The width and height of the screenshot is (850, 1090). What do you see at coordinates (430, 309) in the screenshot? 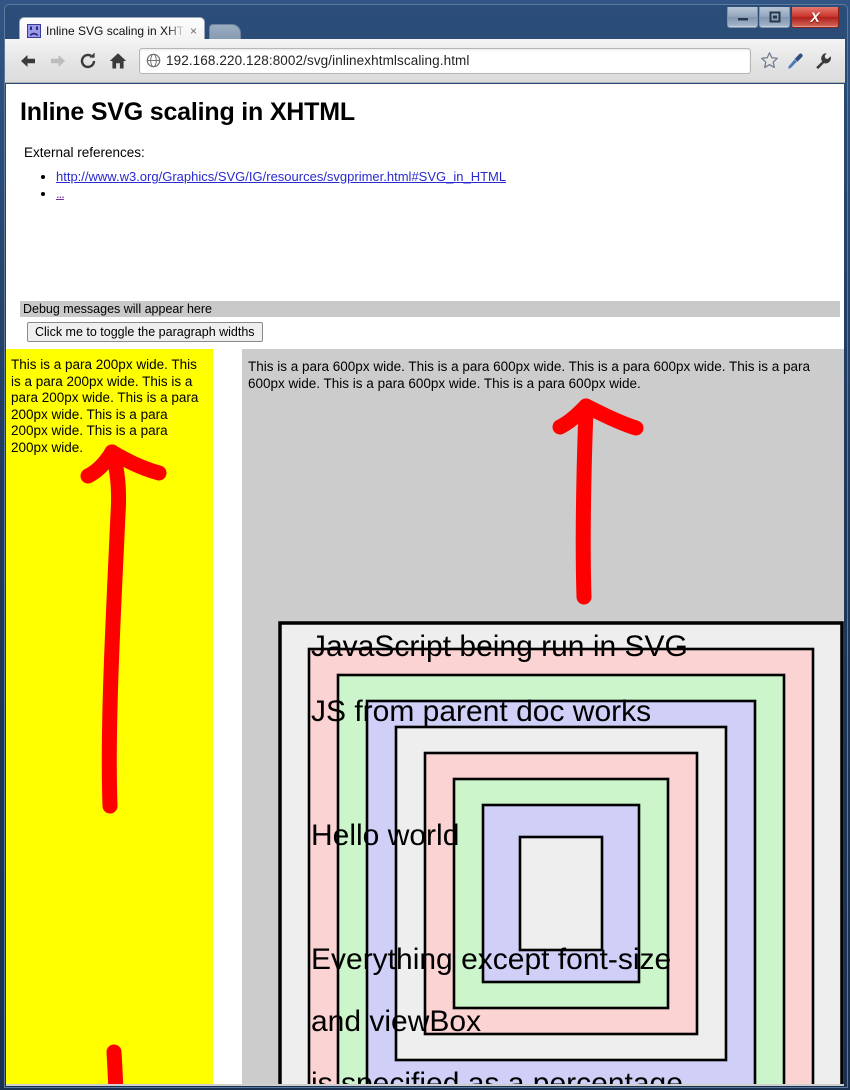
I see `debug-message-bar: Debug messages will appear here` at bounding box center [430, 309].